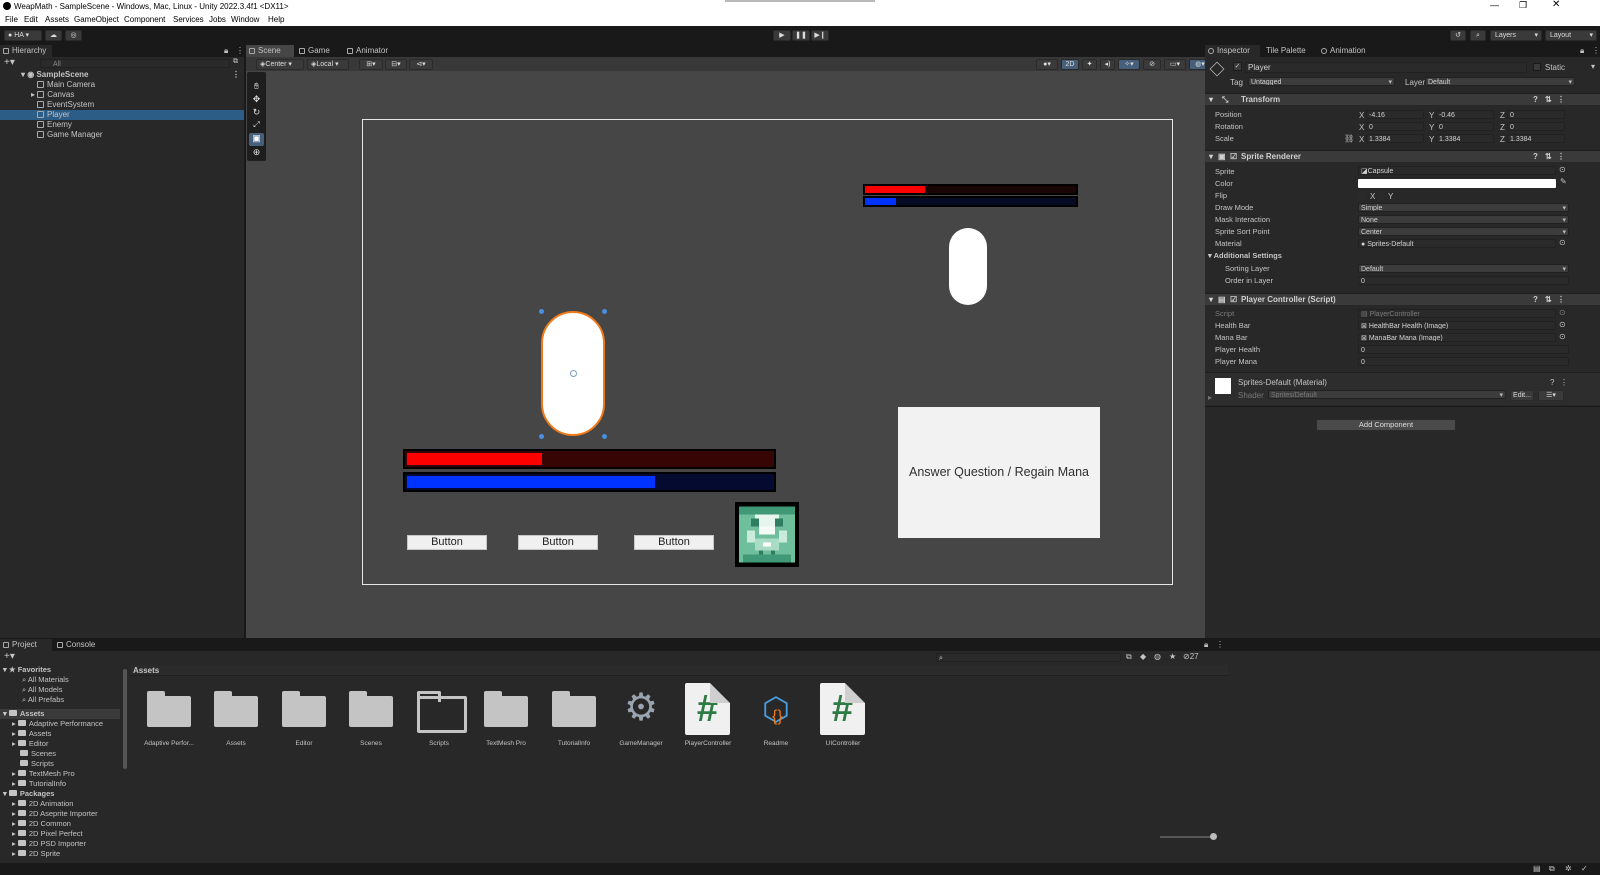  Describe the element at coordinates (1395, 126) in the screenshot. I see `rotation-x-field: 0` at that location.